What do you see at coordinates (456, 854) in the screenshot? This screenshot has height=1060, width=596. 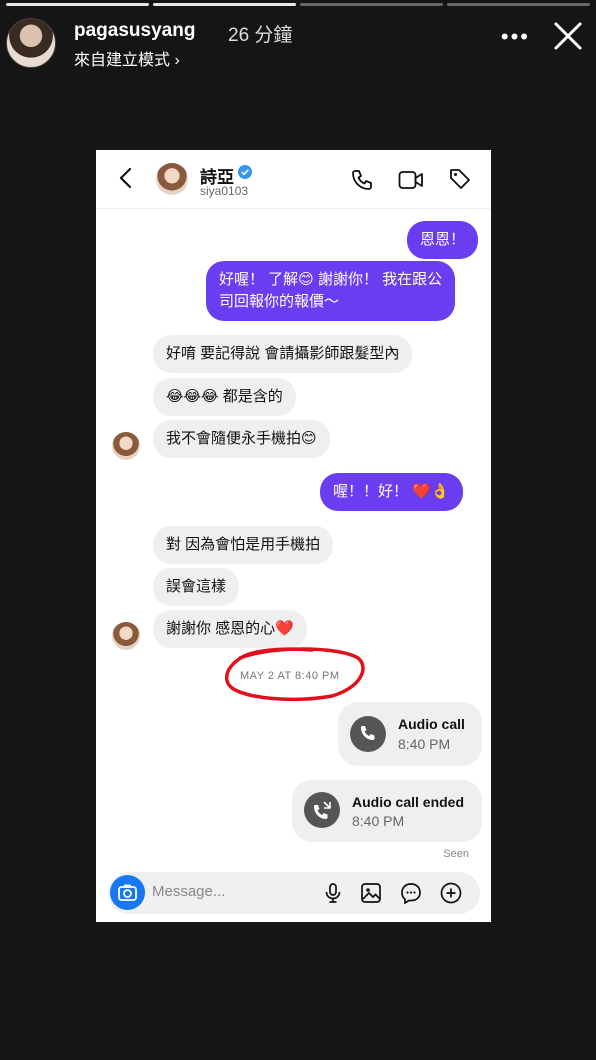 I see `seen-indicator: Seen` at bounding box center [456, 854].